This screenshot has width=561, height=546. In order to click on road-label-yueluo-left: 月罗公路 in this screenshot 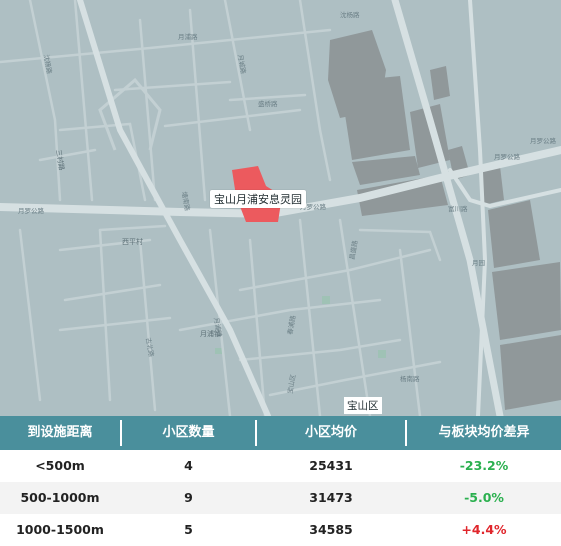, I will do `click(31, 210)`.